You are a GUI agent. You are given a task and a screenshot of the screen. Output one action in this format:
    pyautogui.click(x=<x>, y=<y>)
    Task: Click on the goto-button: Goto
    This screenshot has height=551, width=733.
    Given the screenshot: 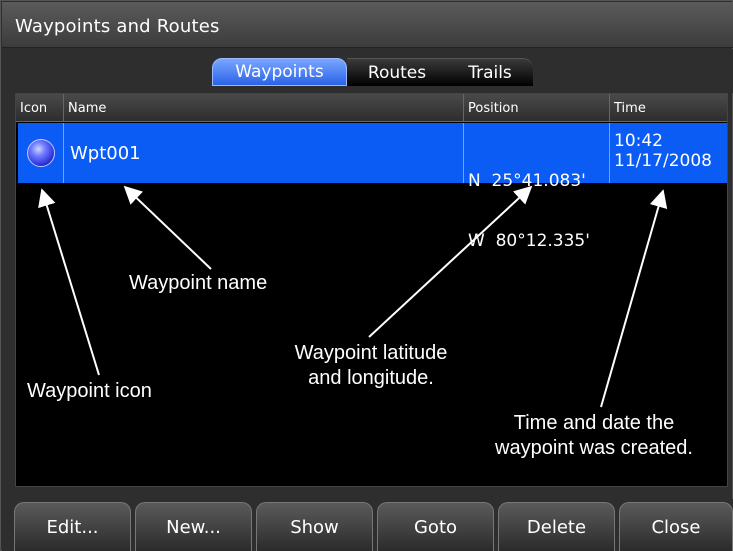 What is the action you would take?
    pyautogui.click(x=435, y=526)
    